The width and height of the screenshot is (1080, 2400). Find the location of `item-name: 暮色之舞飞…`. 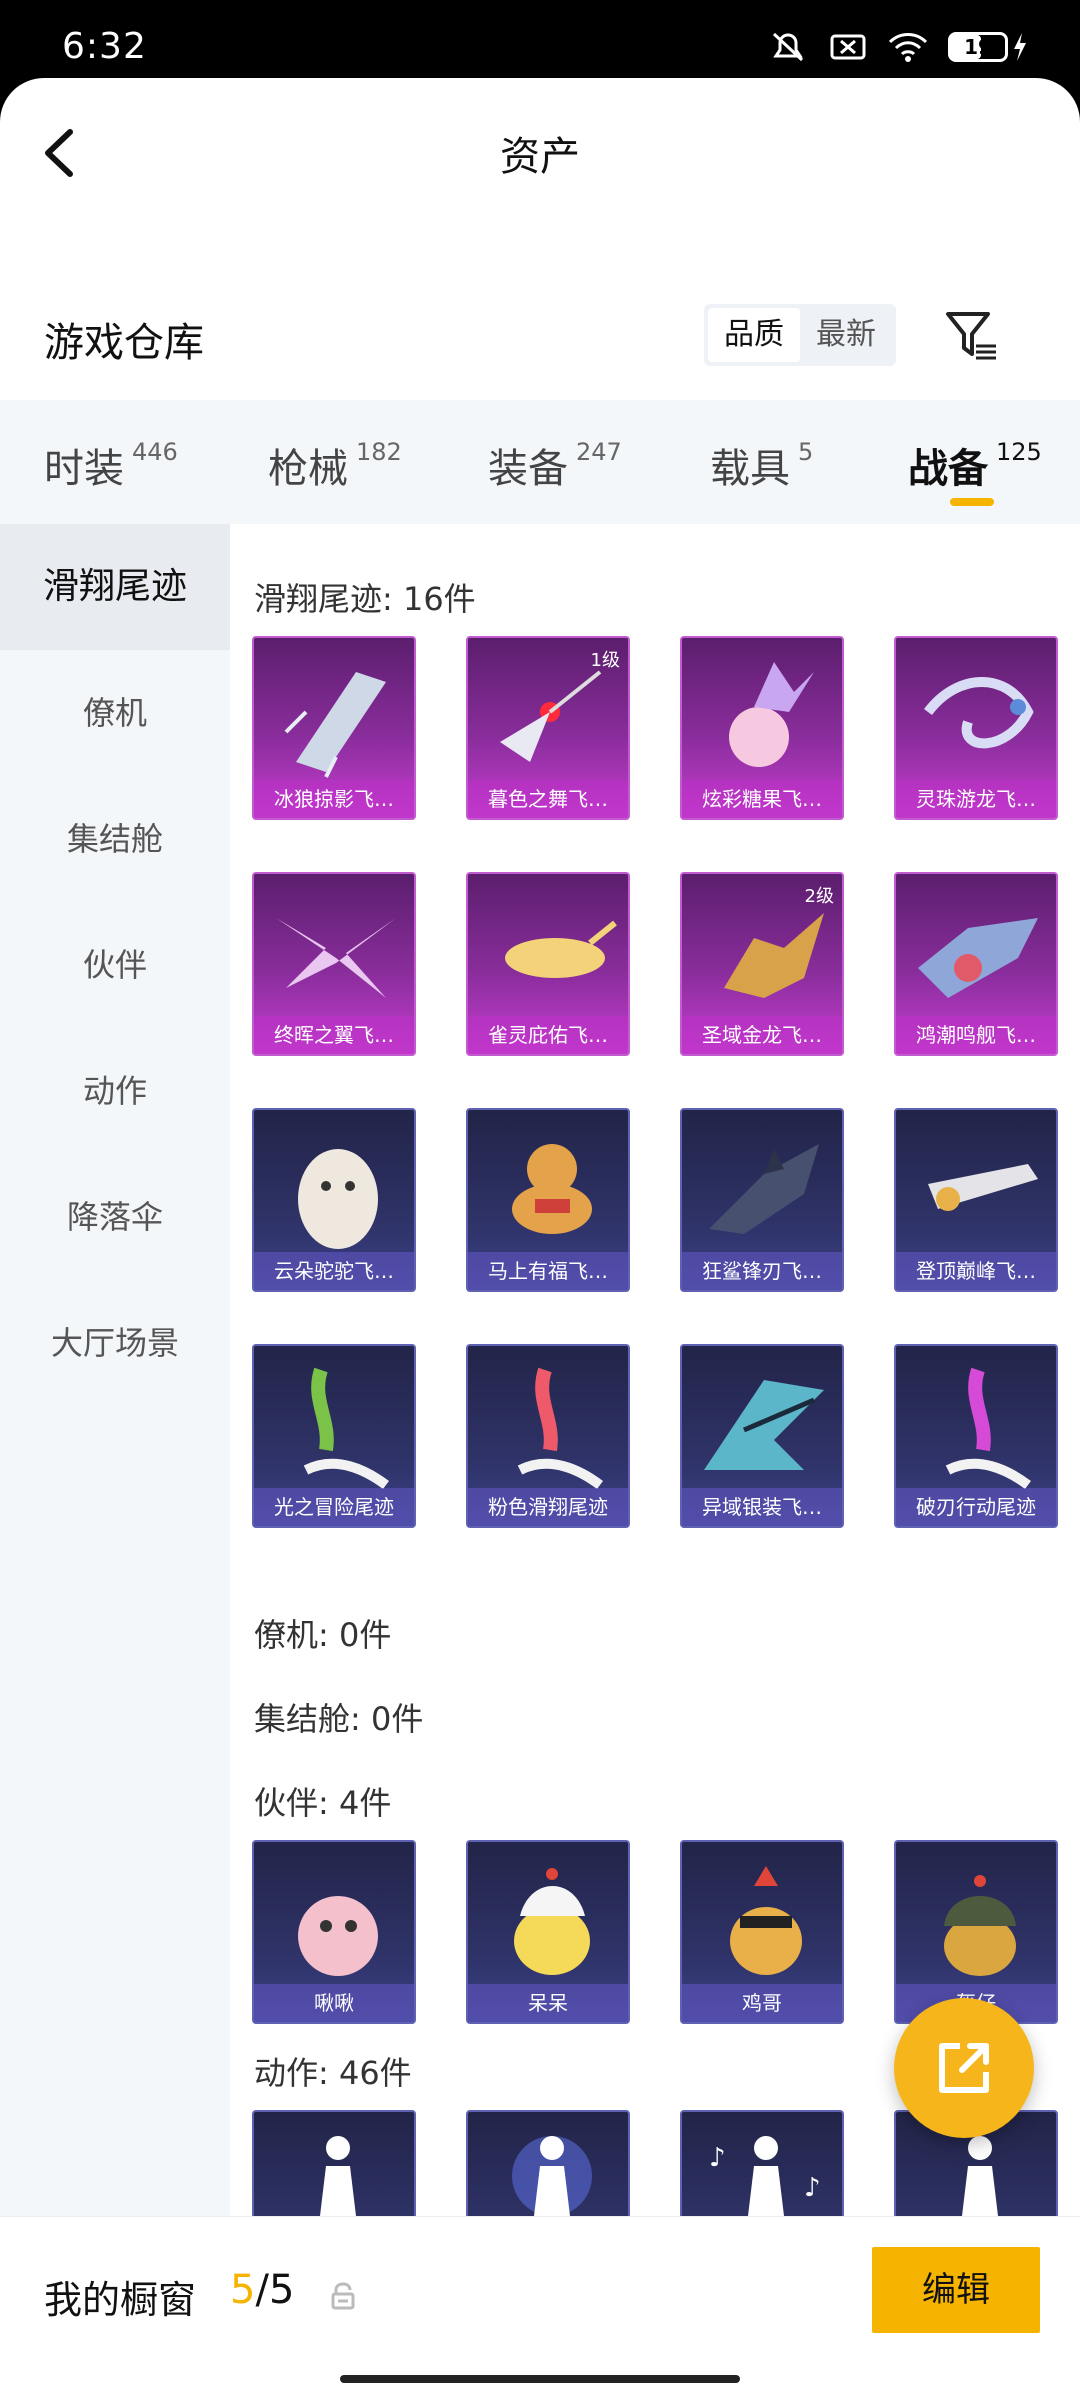

item-name: 暮色之舞飞… is located at coordinates (548, 799).